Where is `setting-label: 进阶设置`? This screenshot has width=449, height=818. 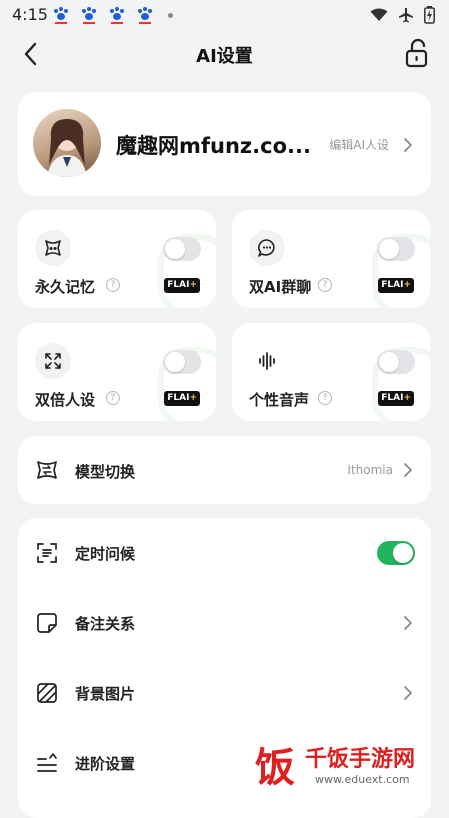
setting-label: 进阶设置 is located at coordinates (105, 764).